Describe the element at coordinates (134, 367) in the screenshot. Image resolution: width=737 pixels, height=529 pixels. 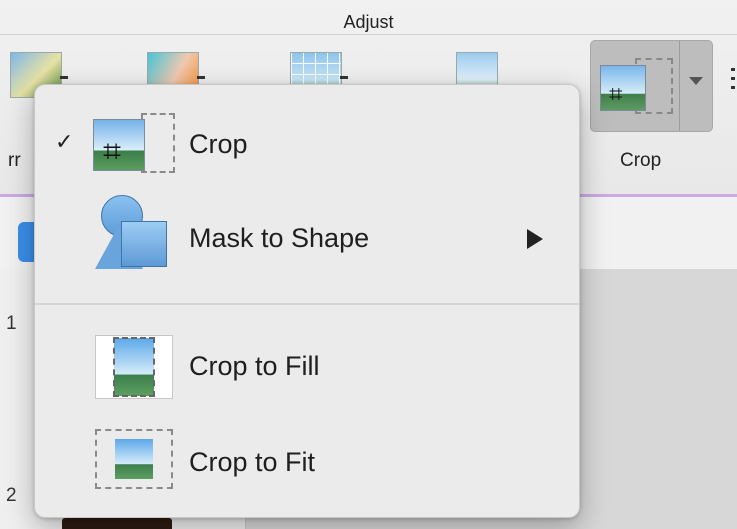
I see `crop-to-fill-icon` at that location.